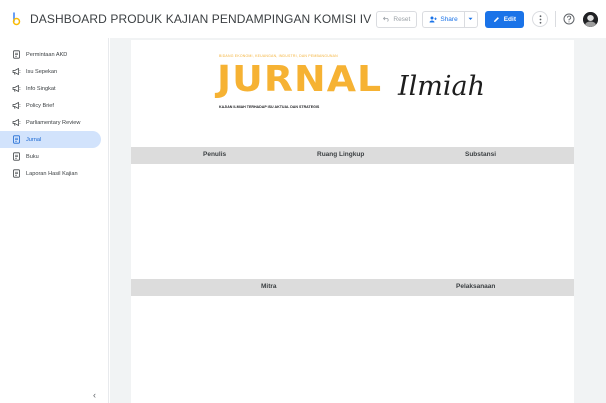  I want to click on table-header-mitra: Mitra Pelaksanaan, so click(352, 287).